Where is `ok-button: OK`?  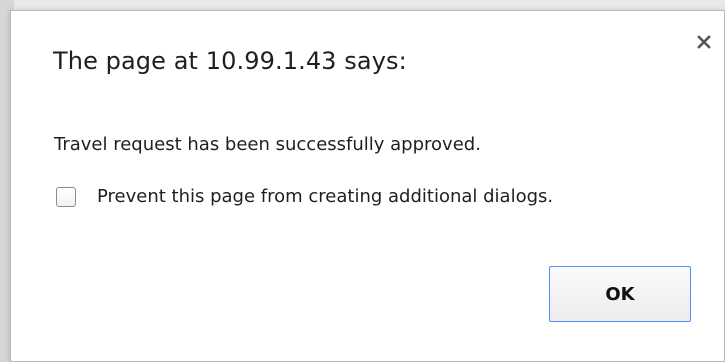 ok-button: OK is located at coordinates (620, 294).